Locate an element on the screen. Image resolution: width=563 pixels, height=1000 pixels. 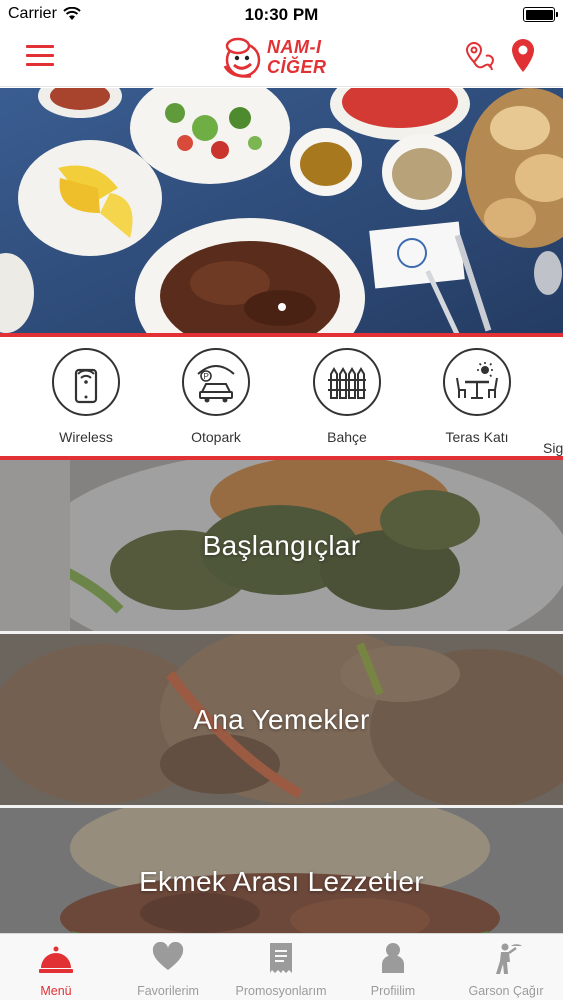
tab-favorites: Favorilerim is located at coordinates (168, 967).